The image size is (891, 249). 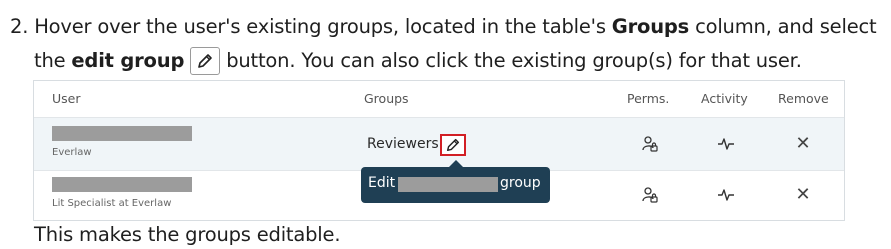 I want to click on footer-note: This makes the groups editable., so click(x=187, y=234).